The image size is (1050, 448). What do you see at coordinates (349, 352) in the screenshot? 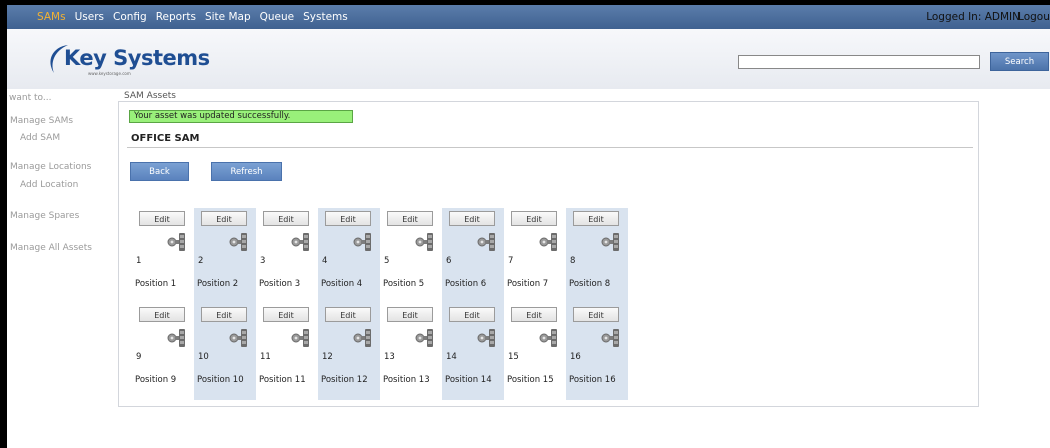
I see `position-cell: Edit 12 Position 12` at bounding box center [349, 352].